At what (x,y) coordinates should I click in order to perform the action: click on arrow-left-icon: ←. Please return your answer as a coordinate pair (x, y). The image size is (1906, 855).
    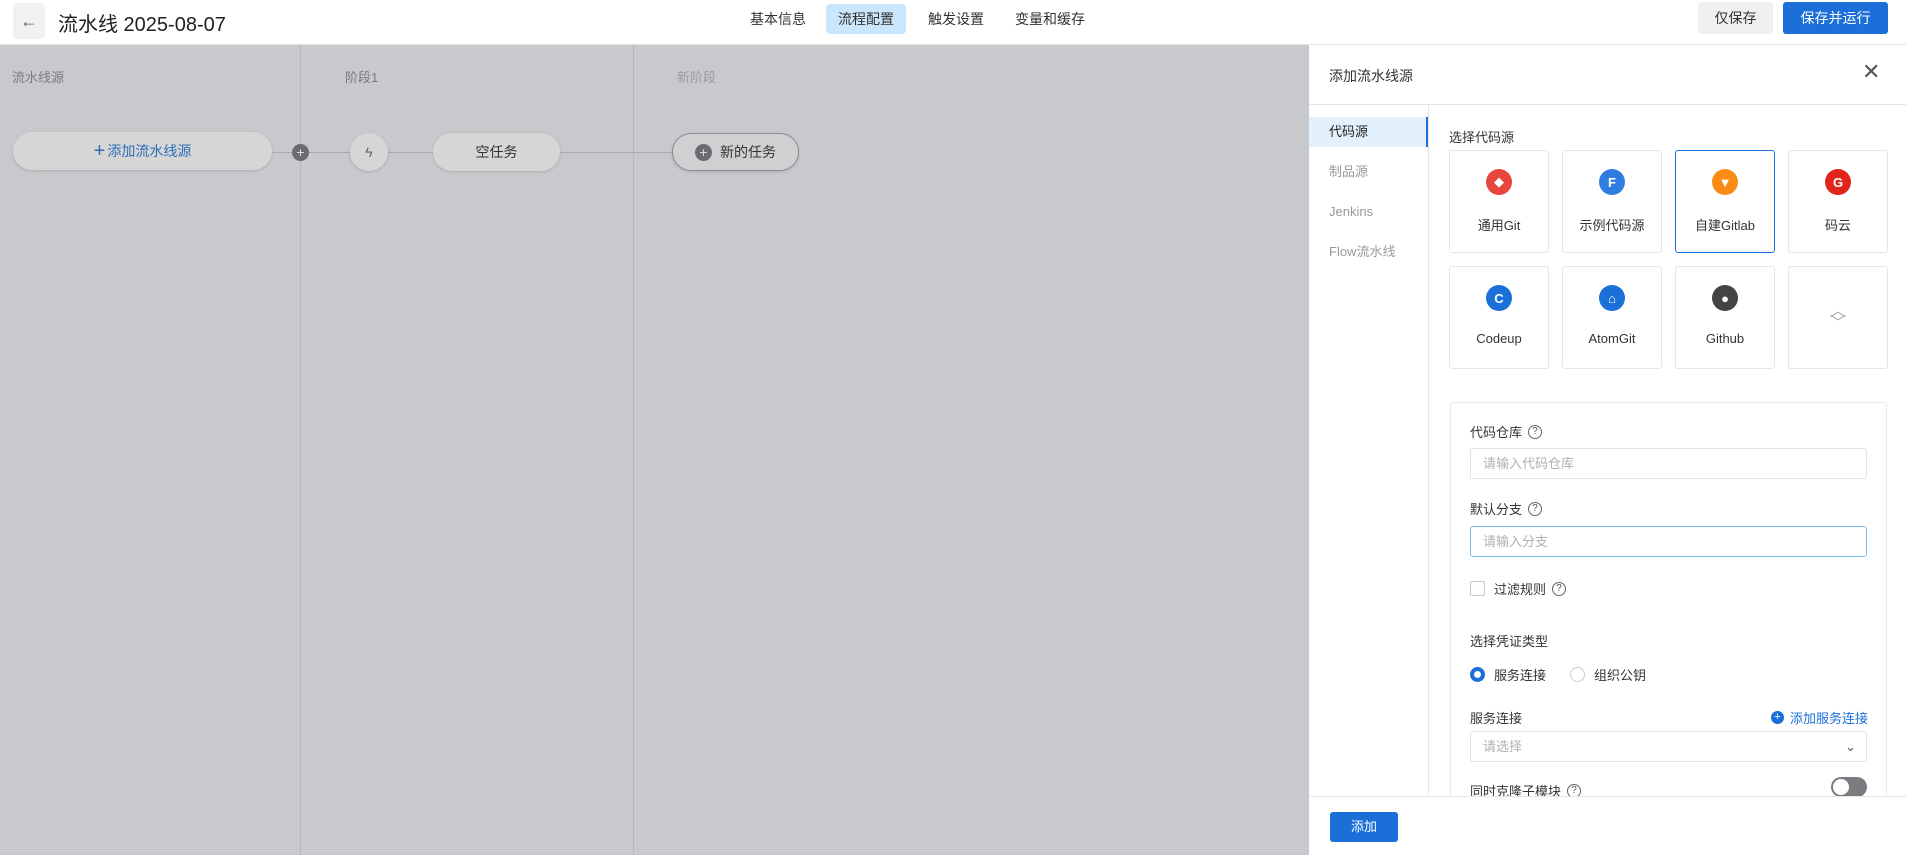
    Looking at the image, I should click on (29, 20).